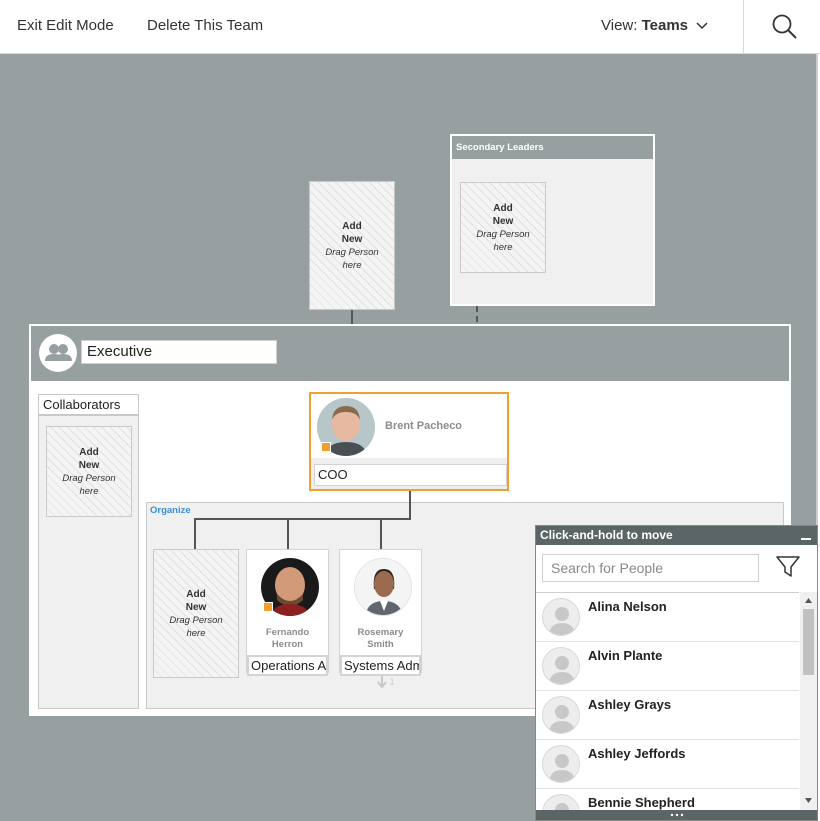 This screenshot has height=821, width=820. Describe the element at coordinates (606, 535) in the screenshot. I see `panel-header-label: Click-and-hold to move` at that location.